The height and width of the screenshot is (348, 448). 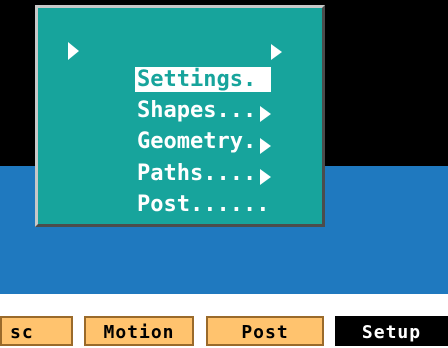 I want to click on tab-setup: Setup, so click(x=391, y=331).